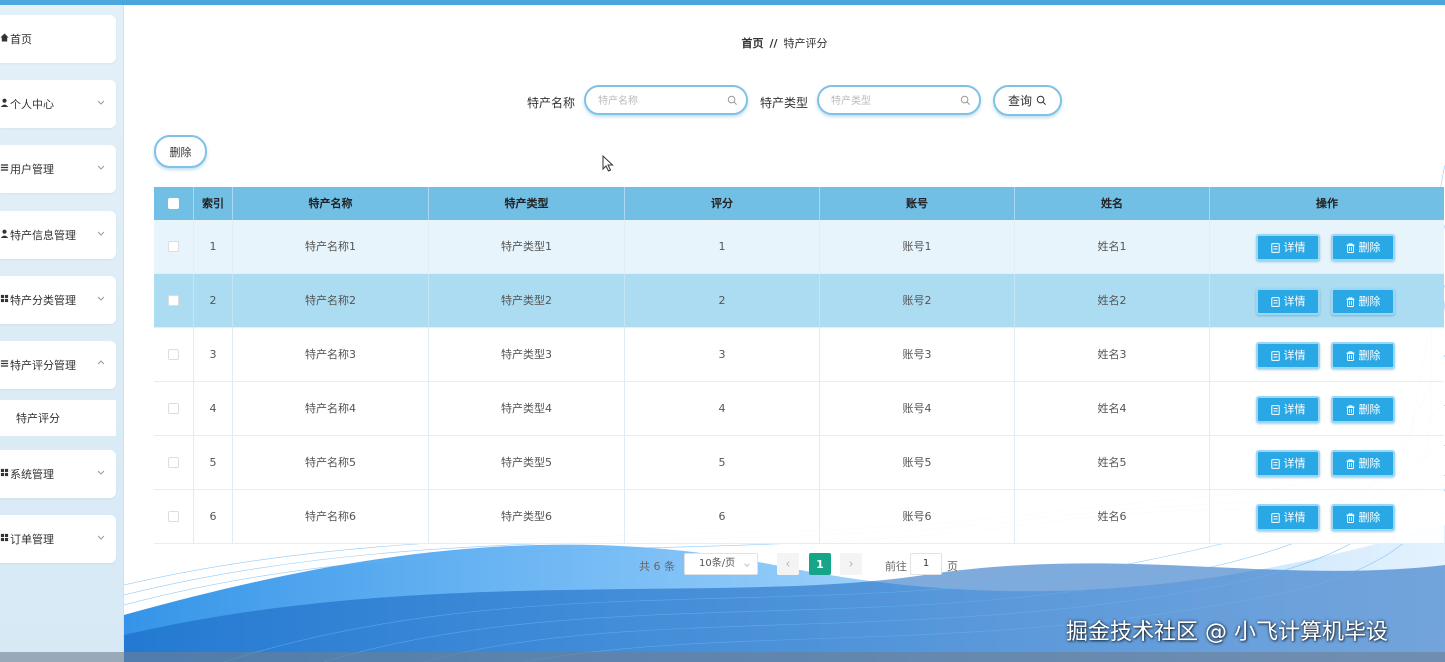 This screenshot has height=662, width=1445. Describe the element at coordinates (722, 247) in the screenshot. I see `cell-score: 1` at that location.